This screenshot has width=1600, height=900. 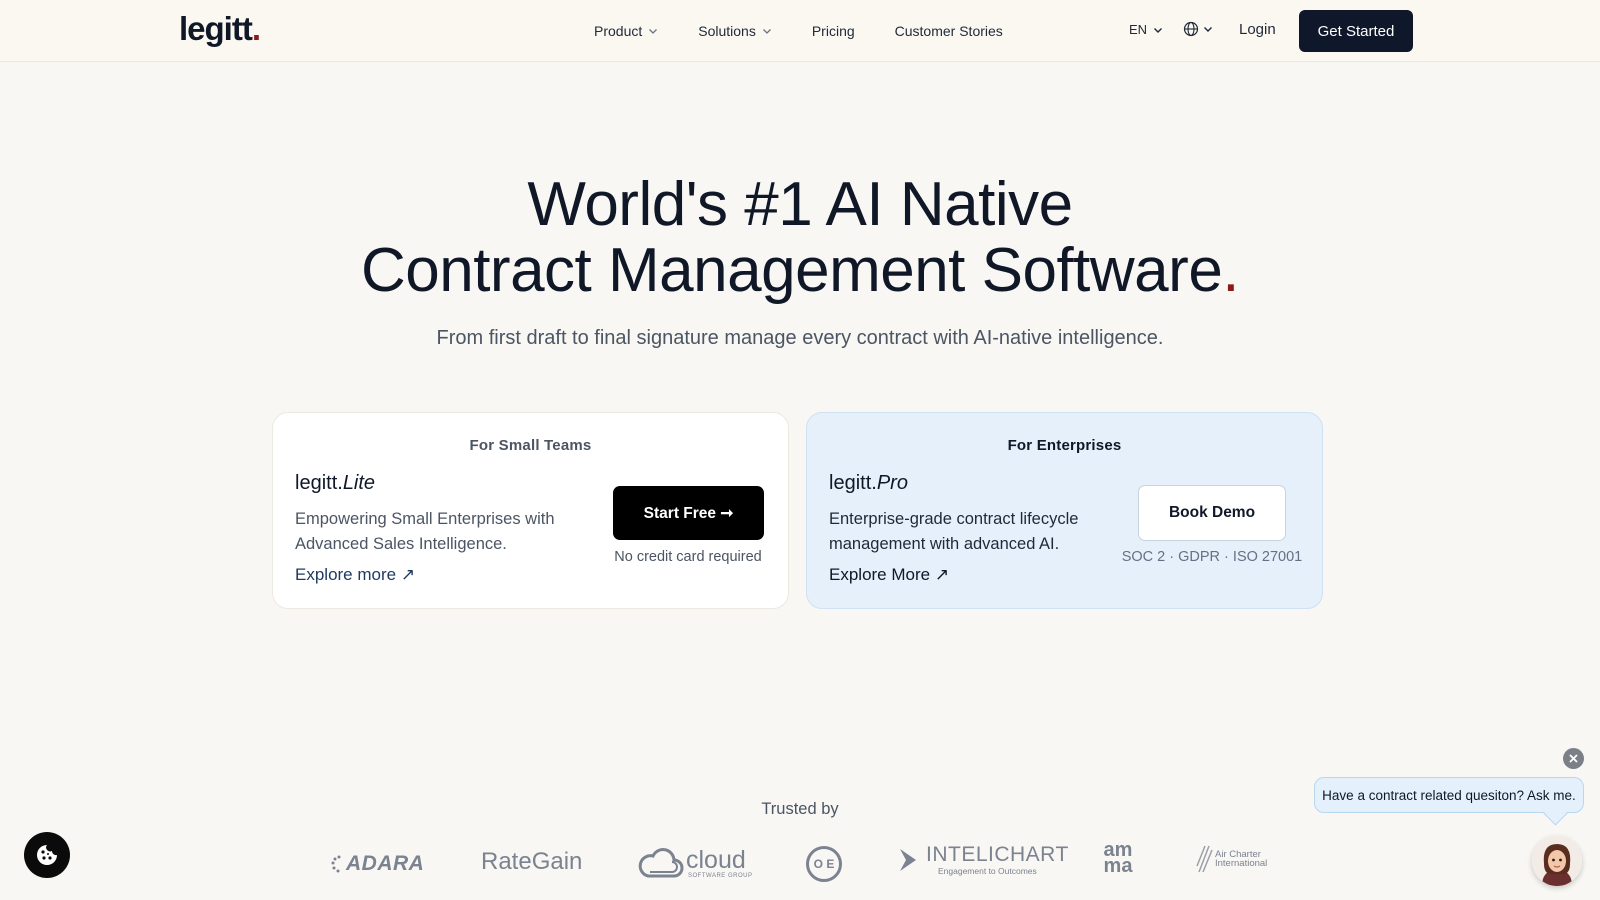 What do you see at coordinates (1231, 270) in the screenshot?
I see `hero-title-accent: .` at bounding box center [1231, 270].